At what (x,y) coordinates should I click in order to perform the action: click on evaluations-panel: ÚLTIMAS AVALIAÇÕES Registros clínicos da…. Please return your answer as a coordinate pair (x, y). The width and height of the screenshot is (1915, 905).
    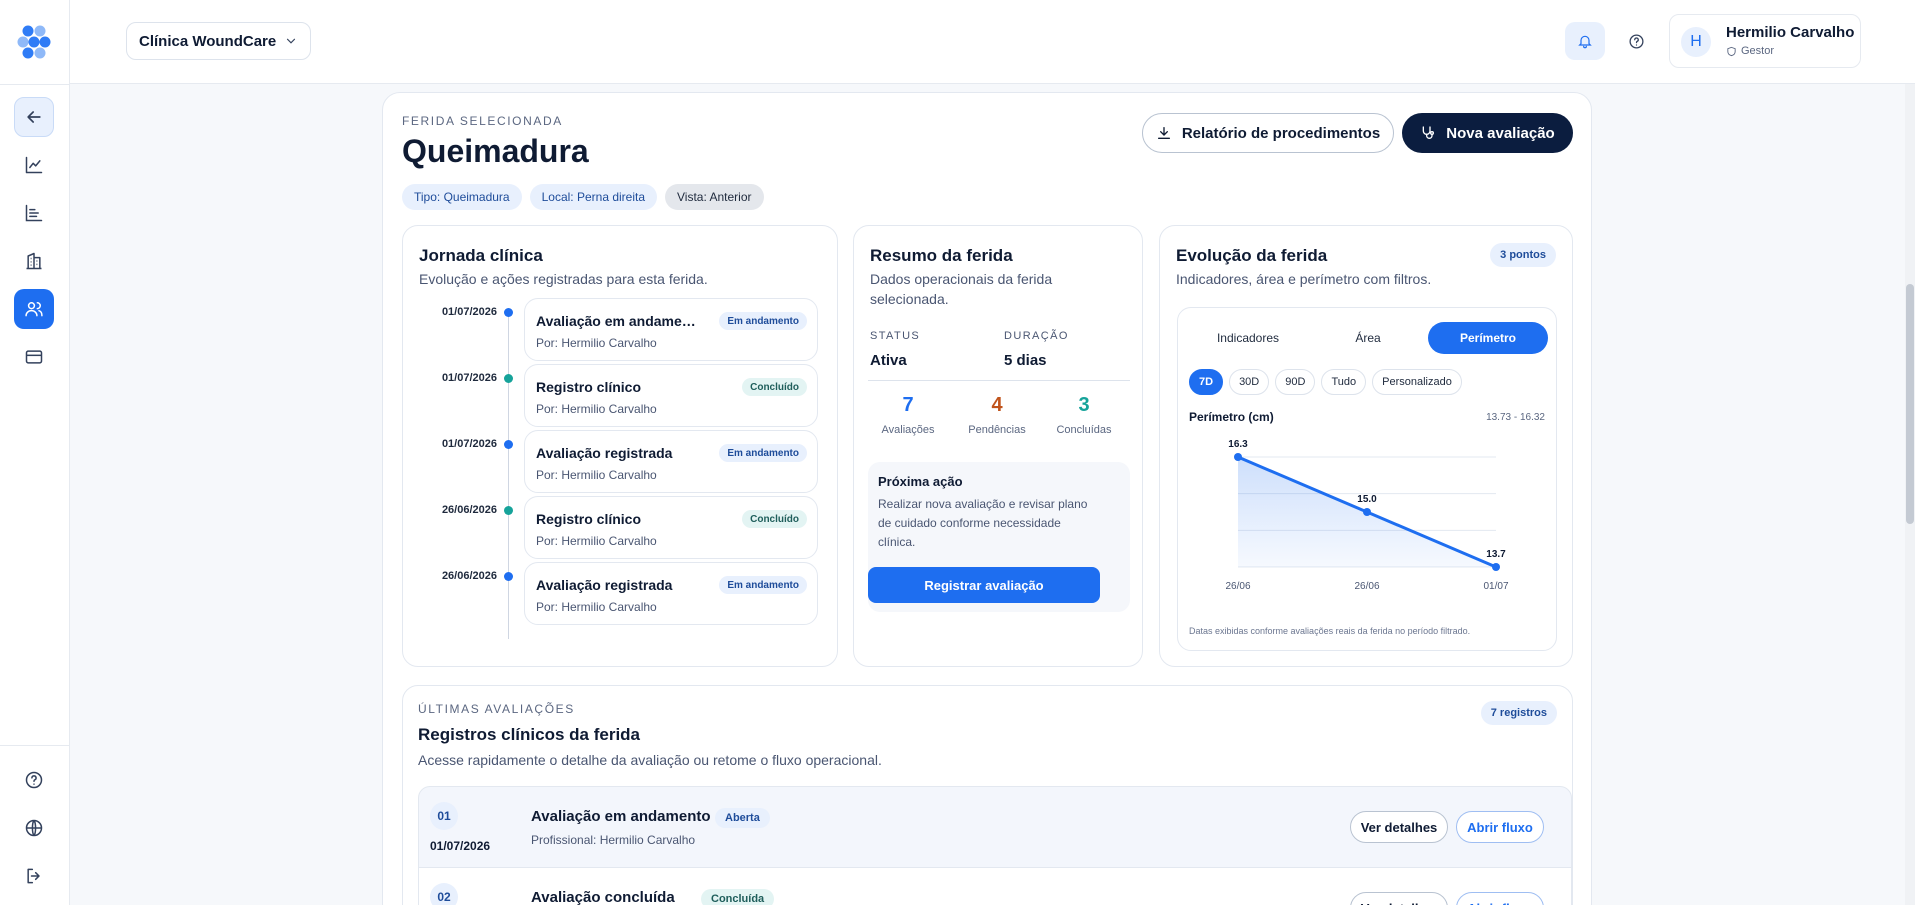
    Looking at the image, I should click on (987, 795).